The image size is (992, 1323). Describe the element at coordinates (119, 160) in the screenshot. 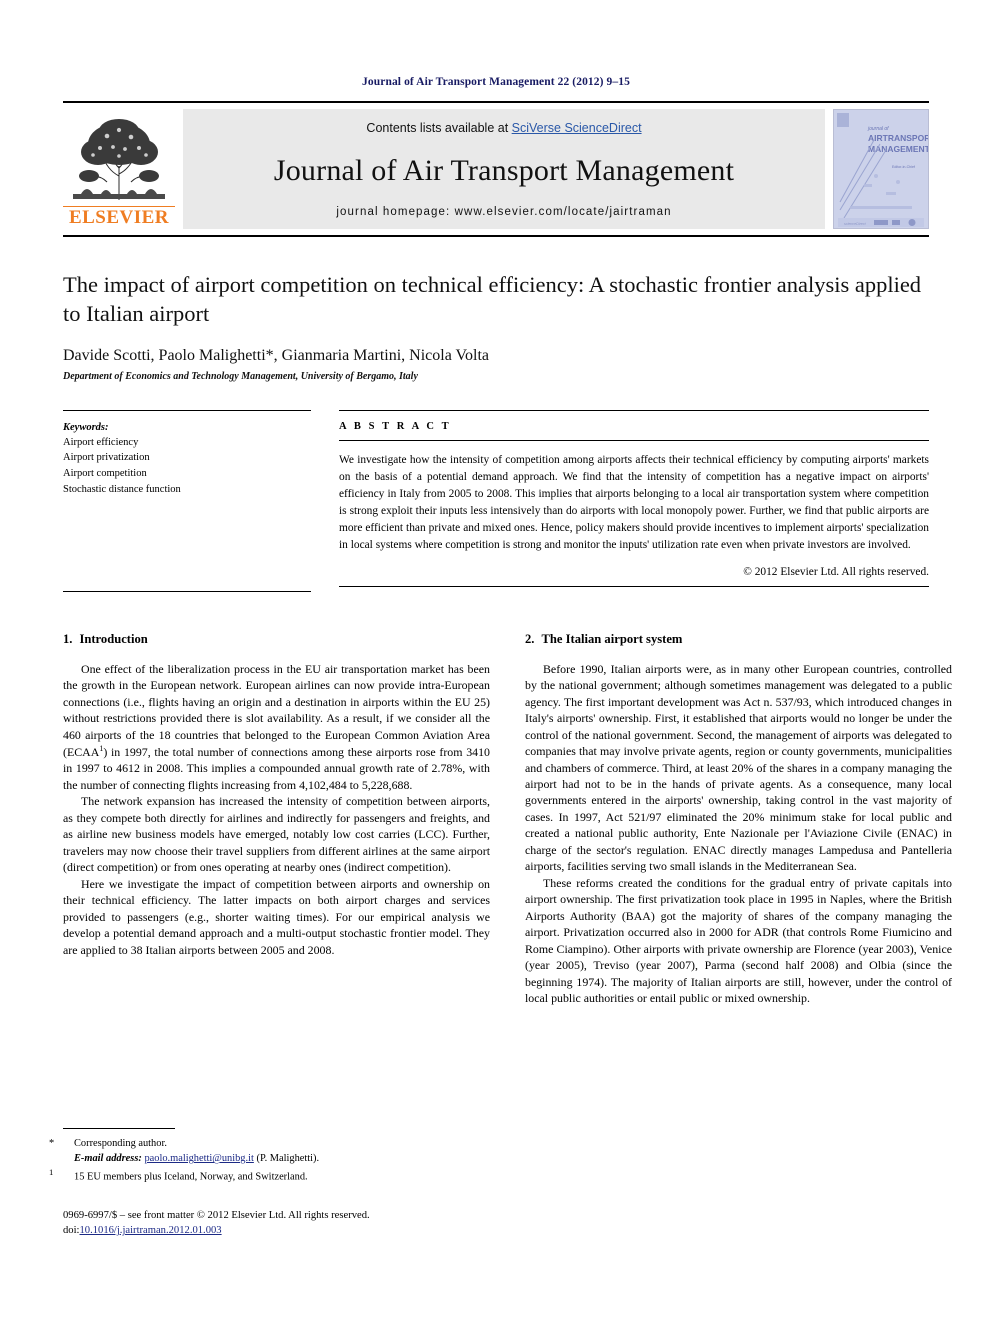

I see `elsevier-tree-icon` at that location.